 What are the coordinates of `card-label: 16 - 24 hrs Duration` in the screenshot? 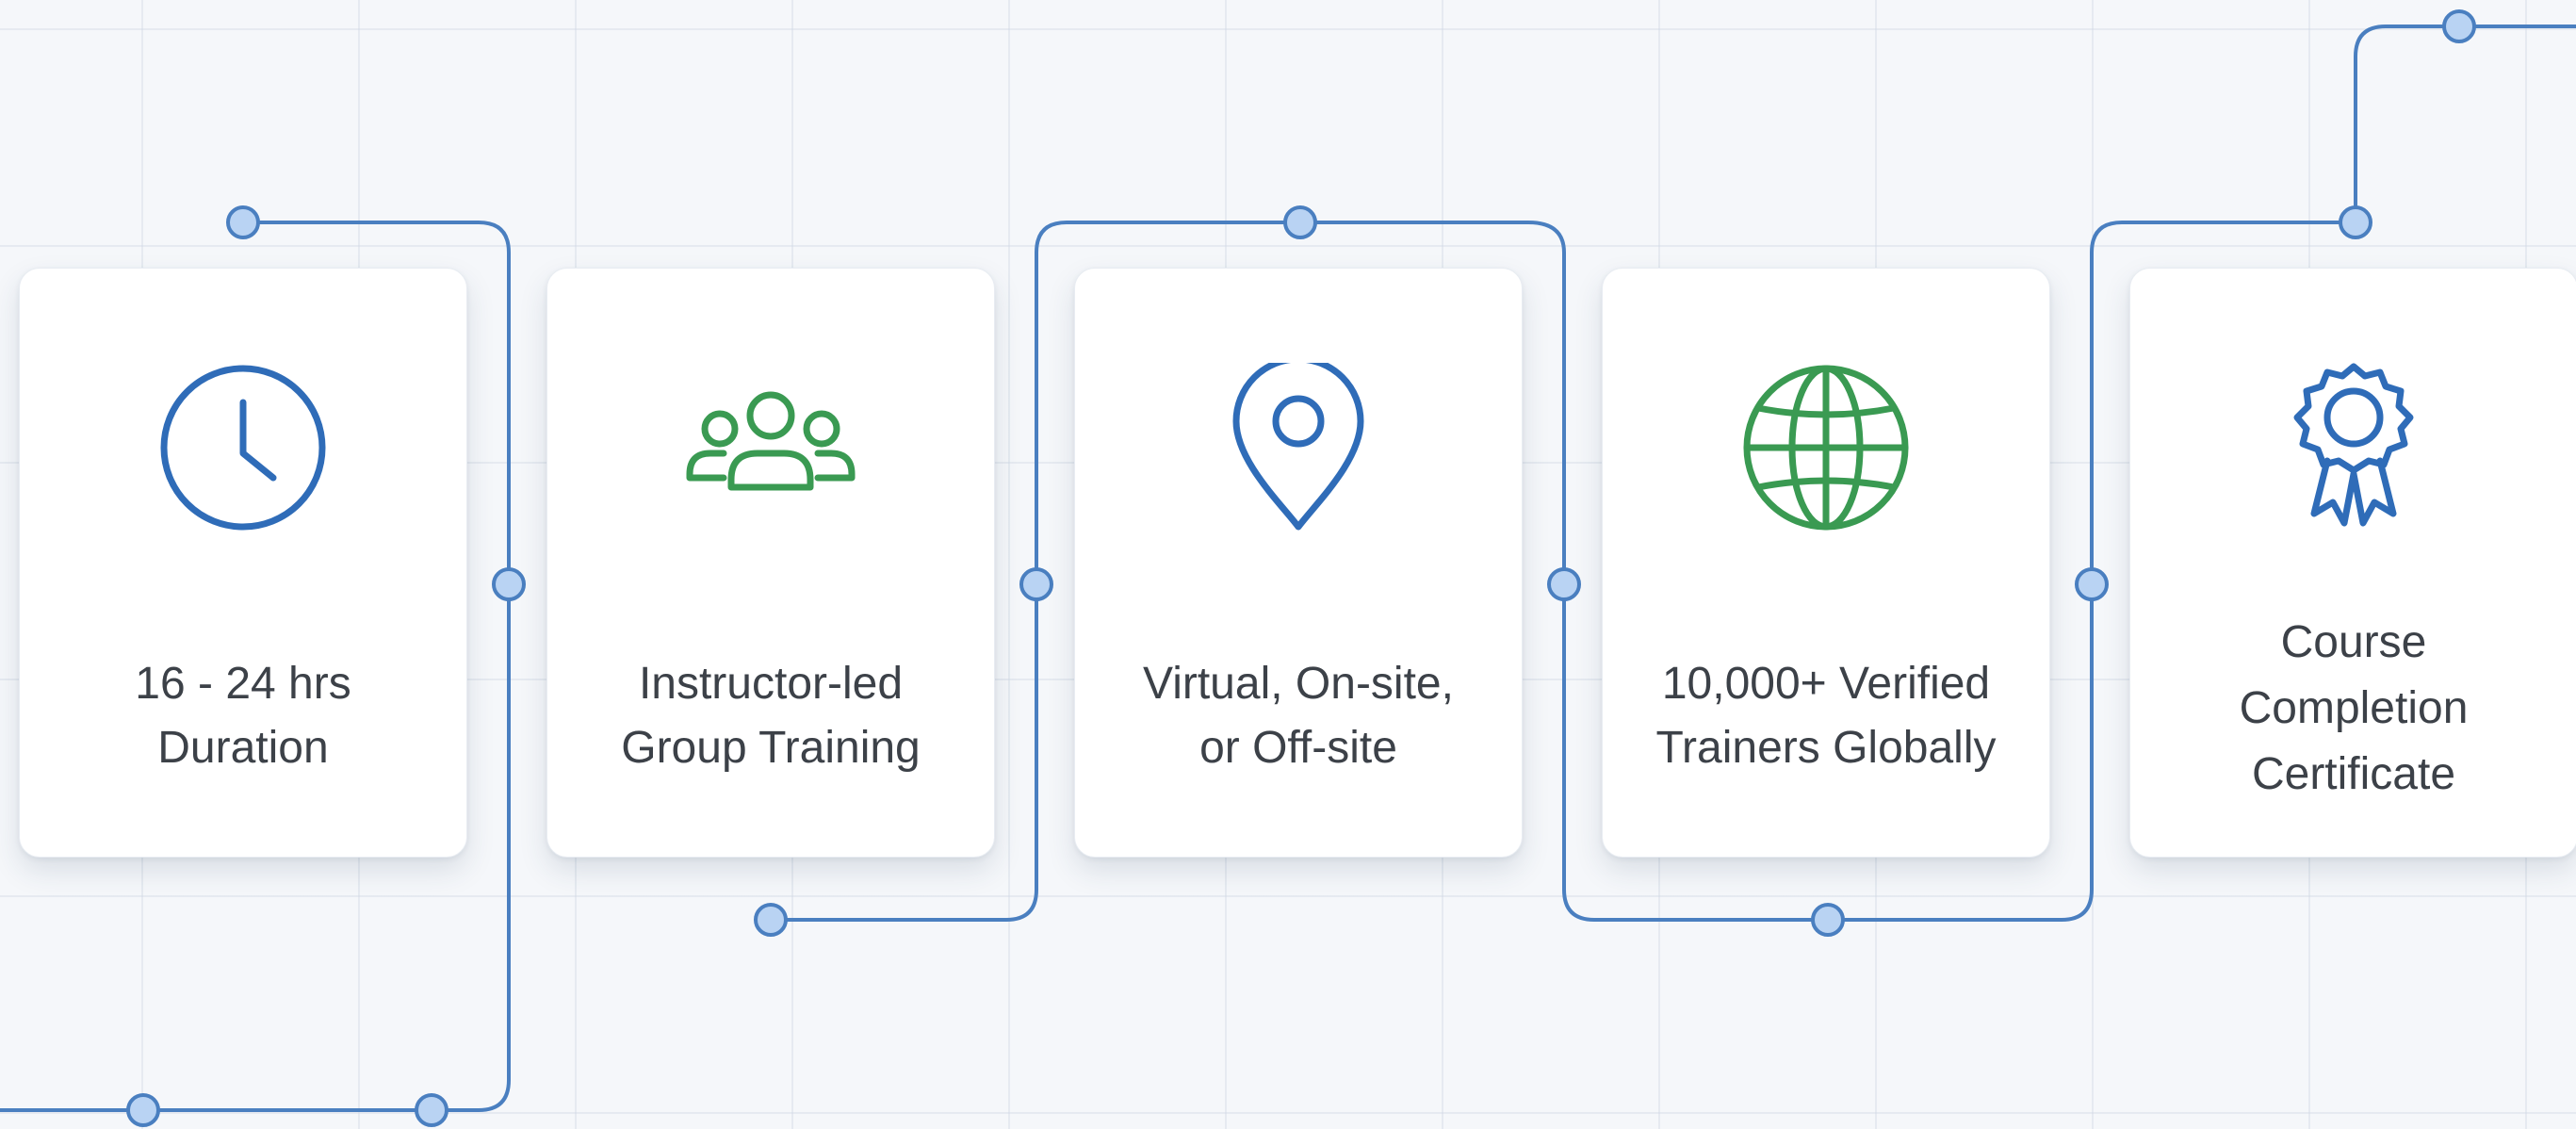 It's located at (243, 715).